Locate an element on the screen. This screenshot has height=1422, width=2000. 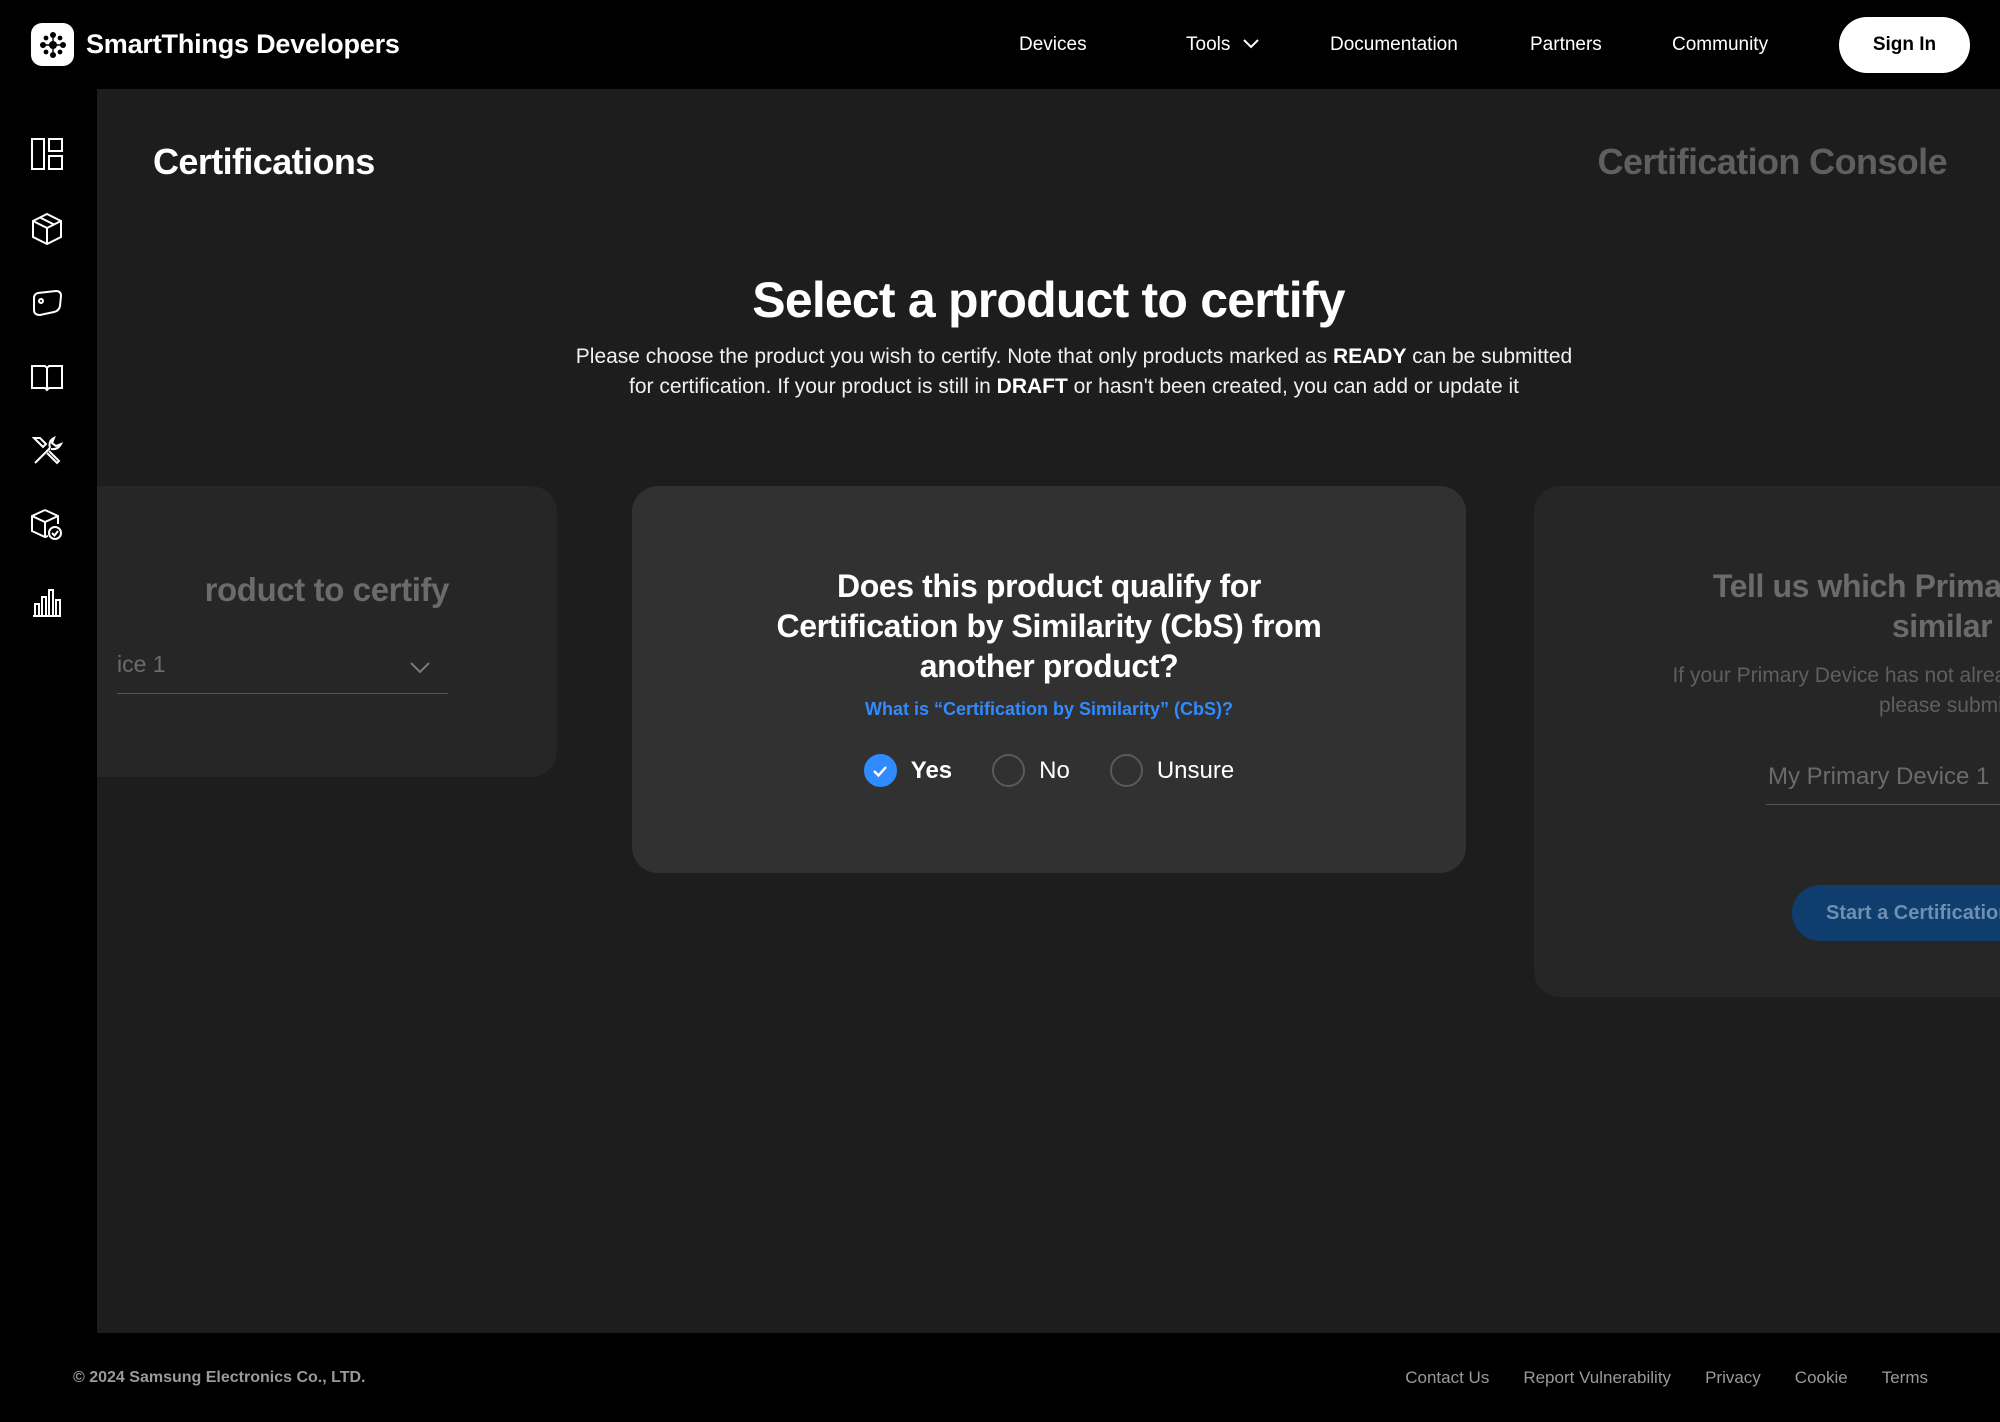
radio-unsure-label: Unsure is located at coordinates (1195, 770).